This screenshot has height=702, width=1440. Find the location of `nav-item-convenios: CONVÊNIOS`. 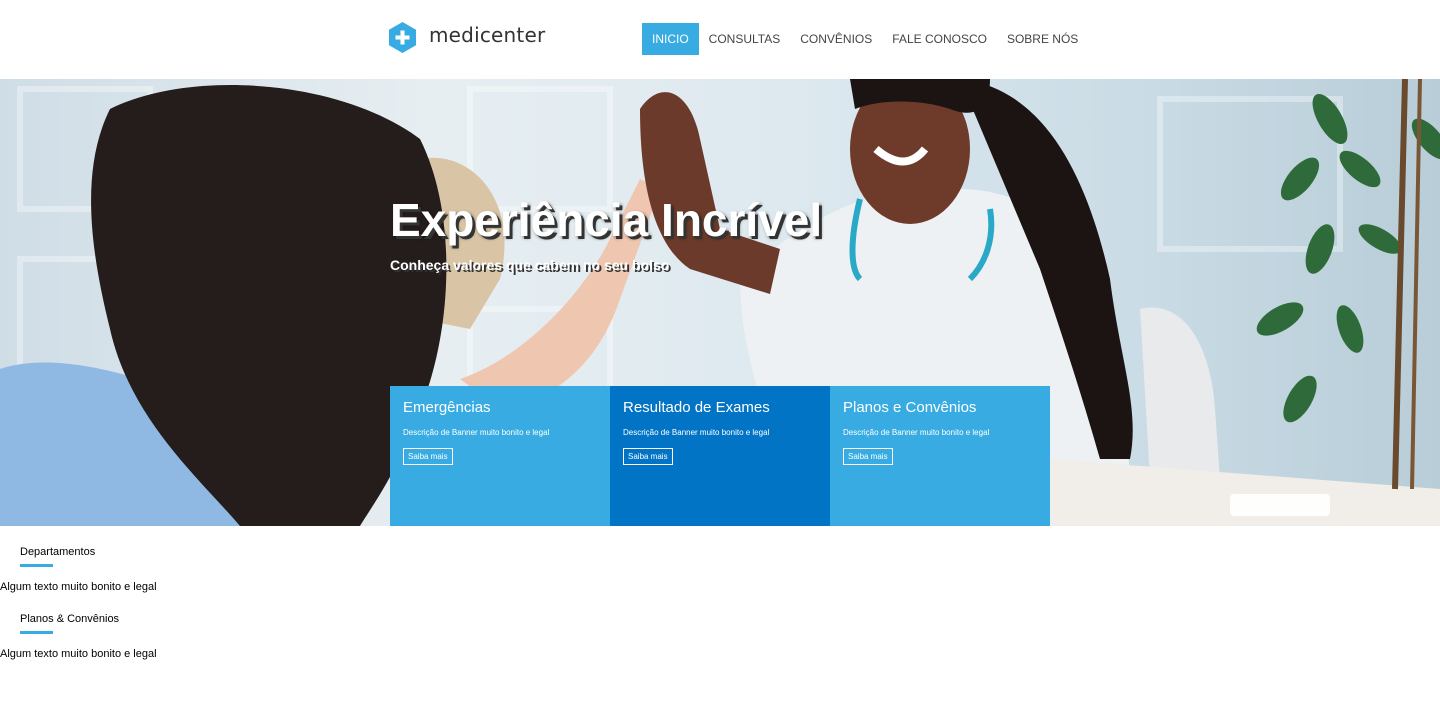

nav-item-convenios: CONVÊNIOS is located at coordinates (836, 39).